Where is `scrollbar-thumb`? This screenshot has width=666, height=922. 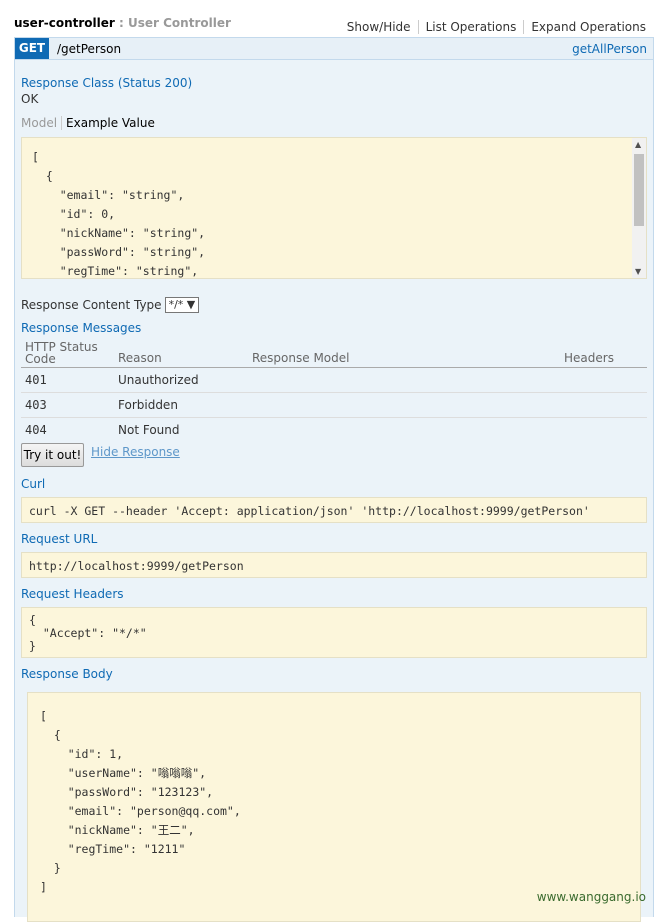 scrollbar-thumb is located at coordinates (639, 190).